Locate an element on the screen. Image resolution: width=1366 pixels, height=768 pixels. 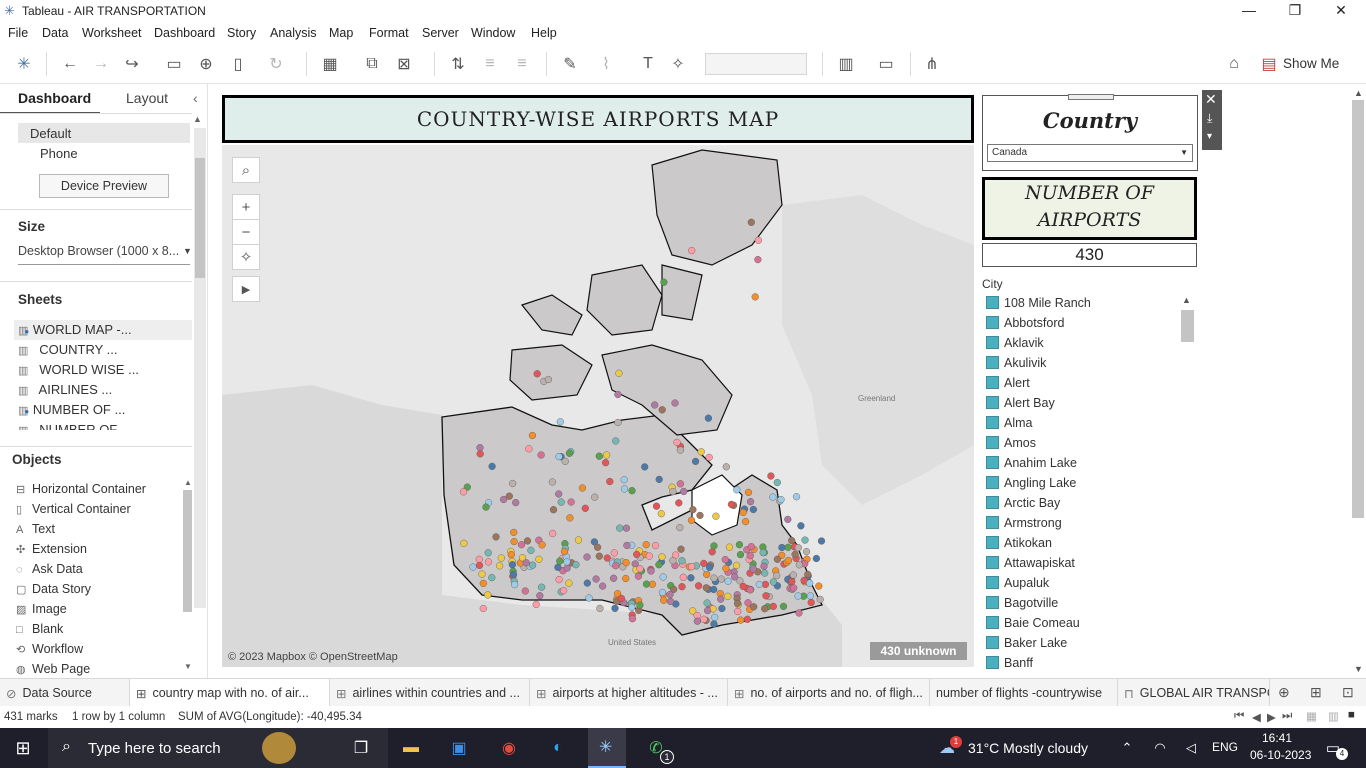
device-preview-button: Device Preview is located at coordinates (104, 186).